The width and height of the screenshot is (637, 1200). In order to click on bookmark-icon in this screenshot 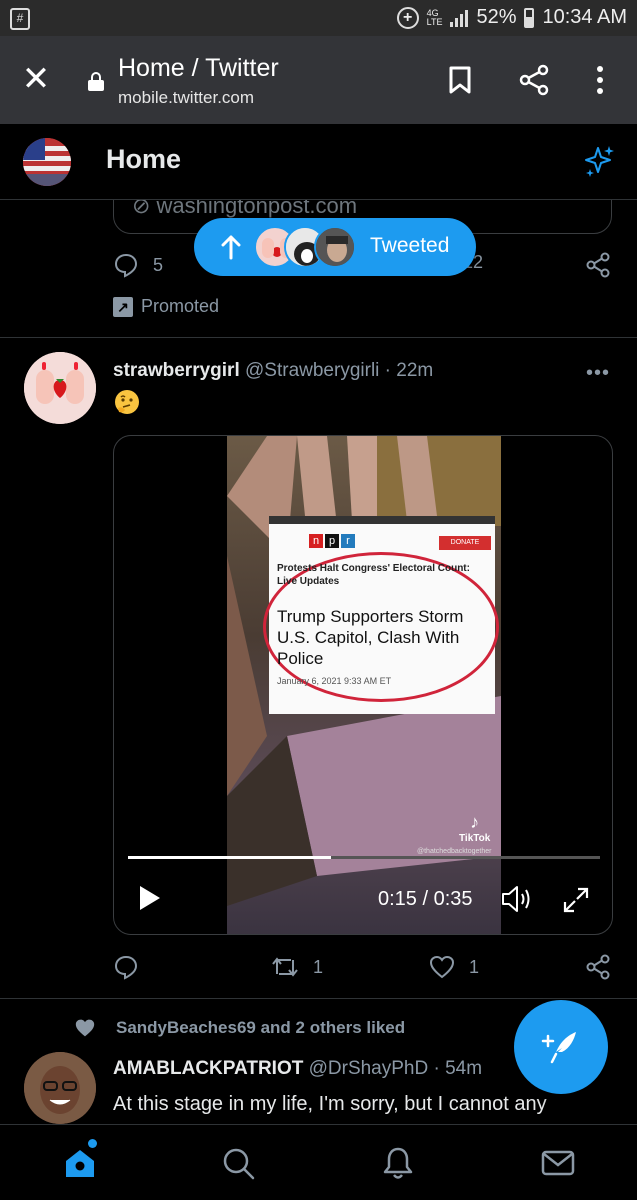, I will do `click(460, 80)`.